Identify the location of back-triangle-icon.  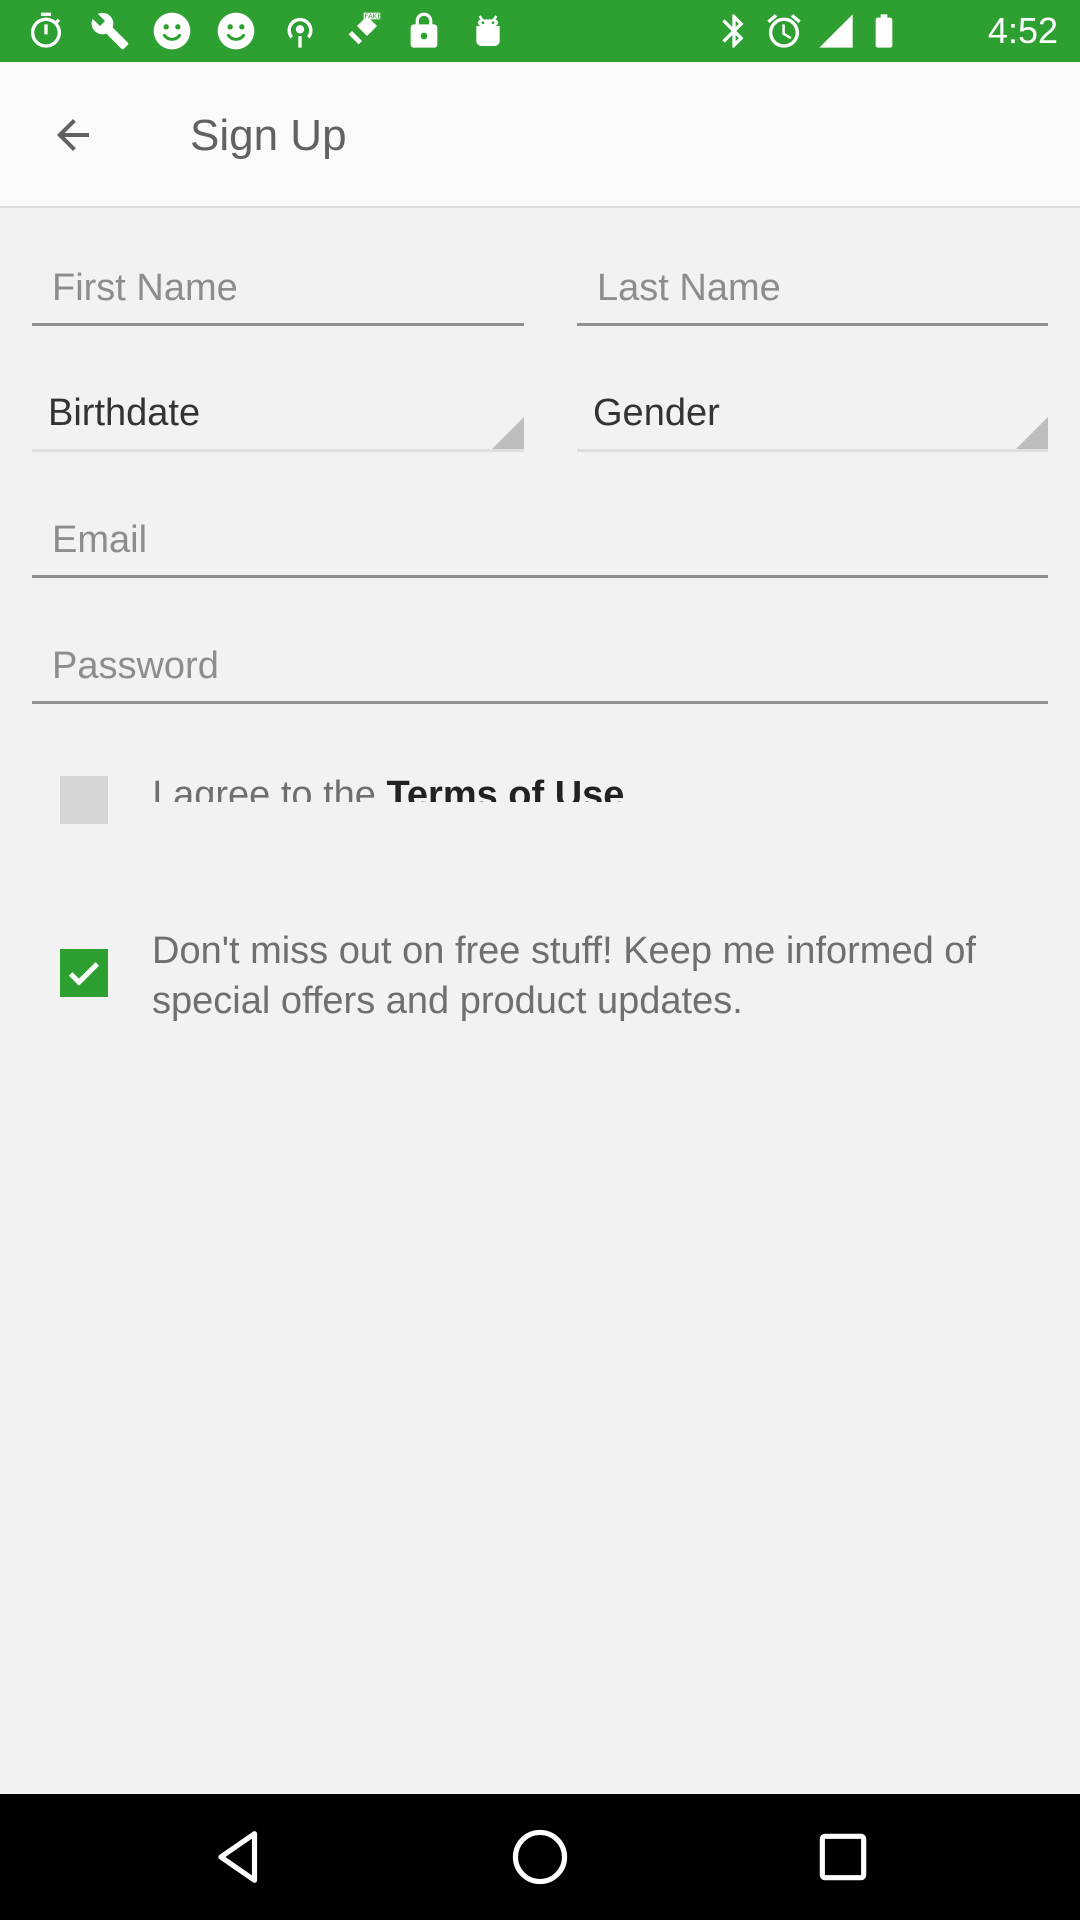
(238, 1857).